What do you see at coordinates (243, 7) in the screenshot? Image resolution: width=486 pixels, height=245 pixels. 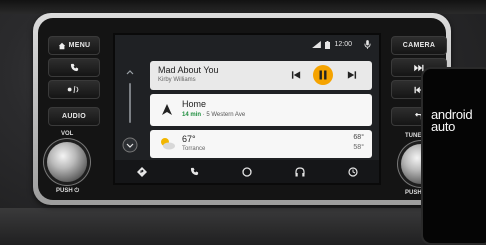 I see `dashboard-top` at bounding box center [243, 7].